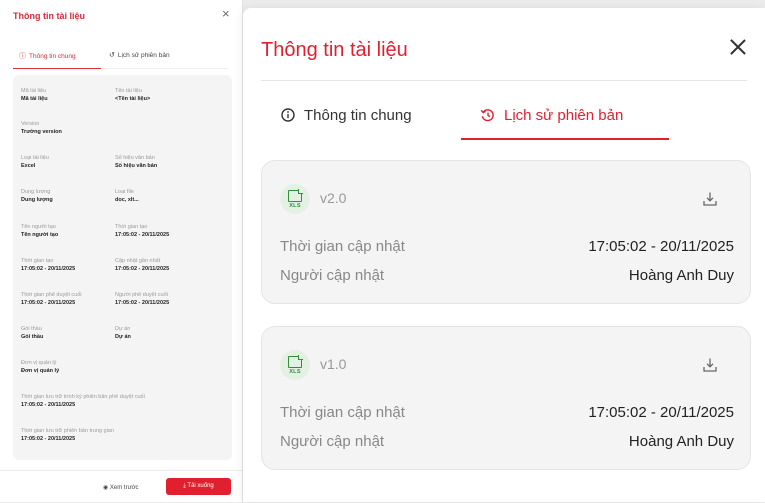 This screenshot has height=503, width=765. I want to click on field-label: Cập nhật gần nhất, so click(138, 261).